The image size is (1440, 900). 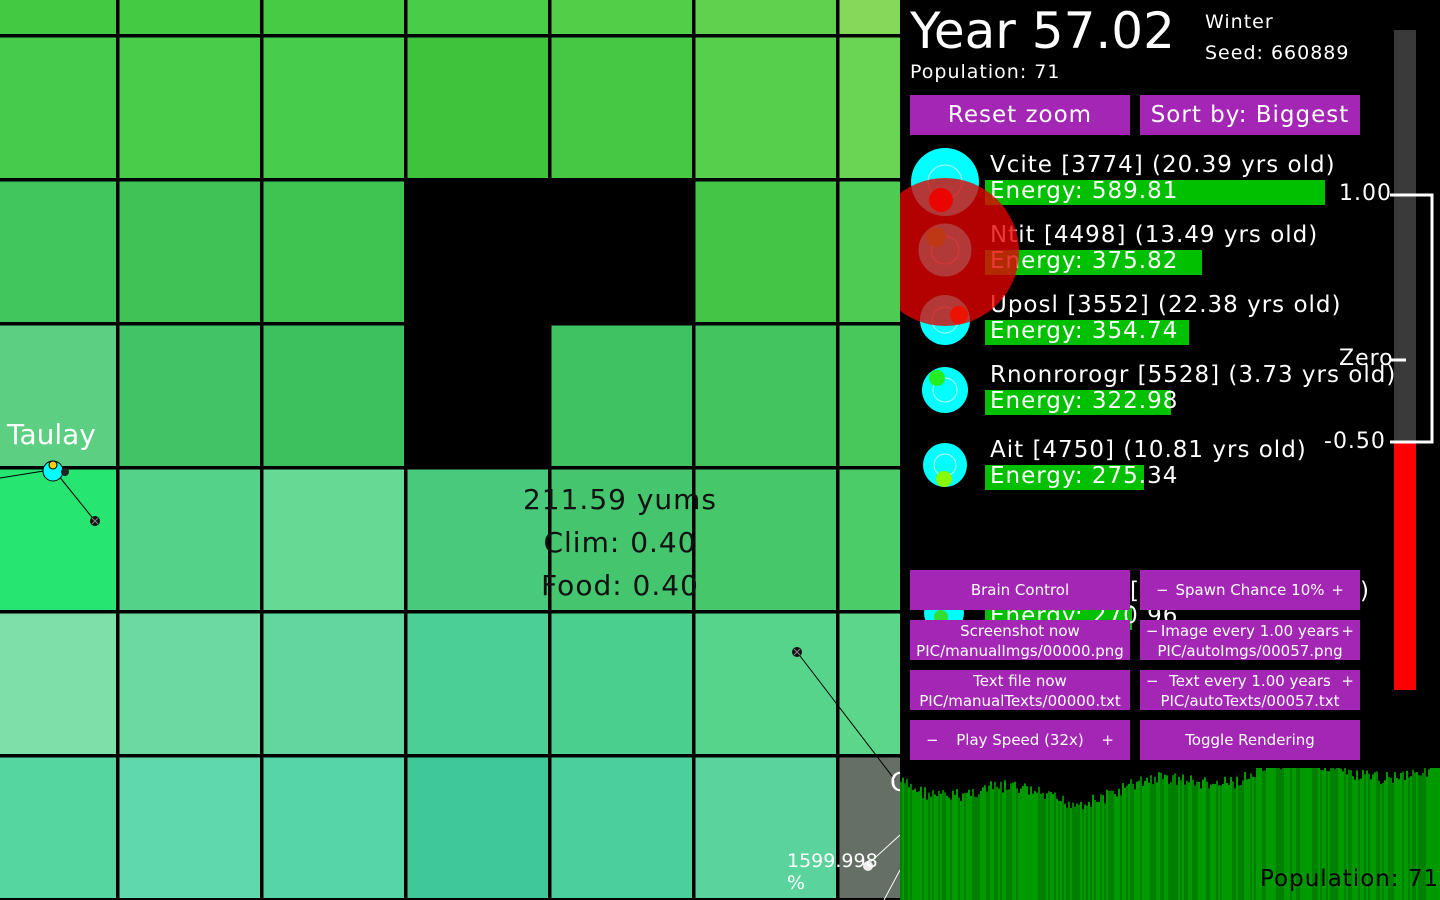 What do you see at coordinates (1350, 879) in the screenshot?
I see `population-graph-label: Population: 71` at bounding box center [1350, 879].